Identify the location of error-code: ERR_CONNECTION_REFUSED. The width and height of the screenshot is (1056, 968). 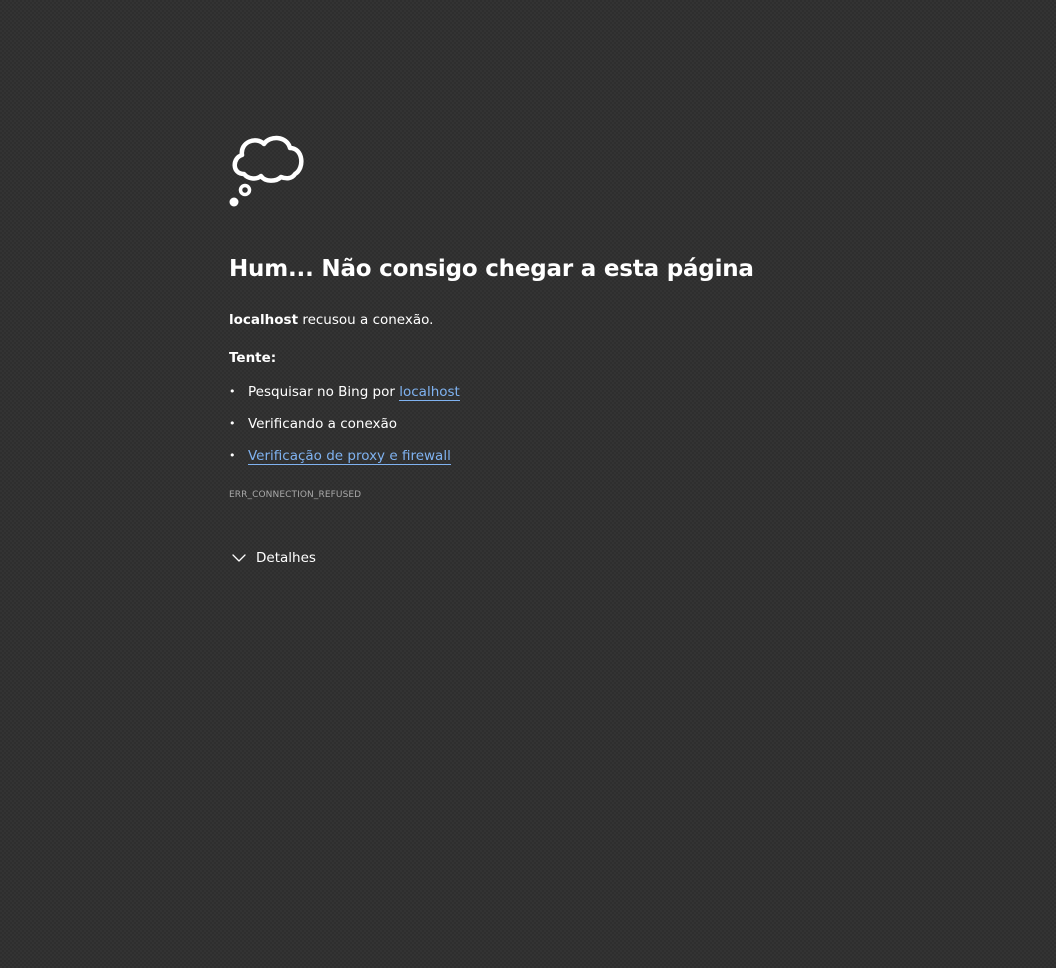
(295, 495).